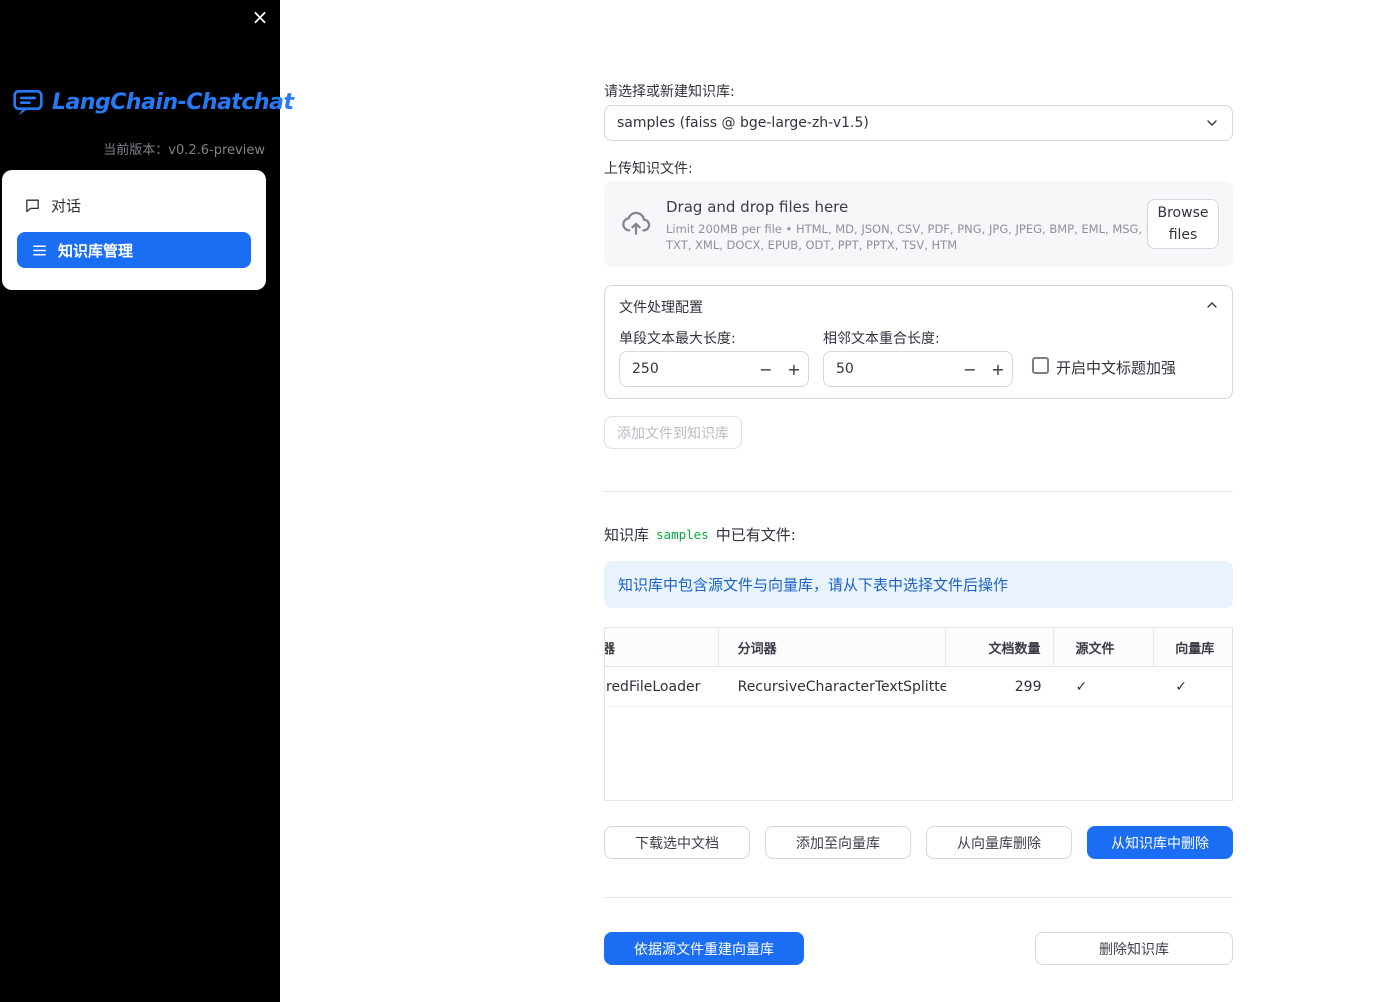  What do you see at coordinates (755, 535) in the screenshot?
I see `existing-suffix: 中已有文件:` at bounding box center [755, 535].